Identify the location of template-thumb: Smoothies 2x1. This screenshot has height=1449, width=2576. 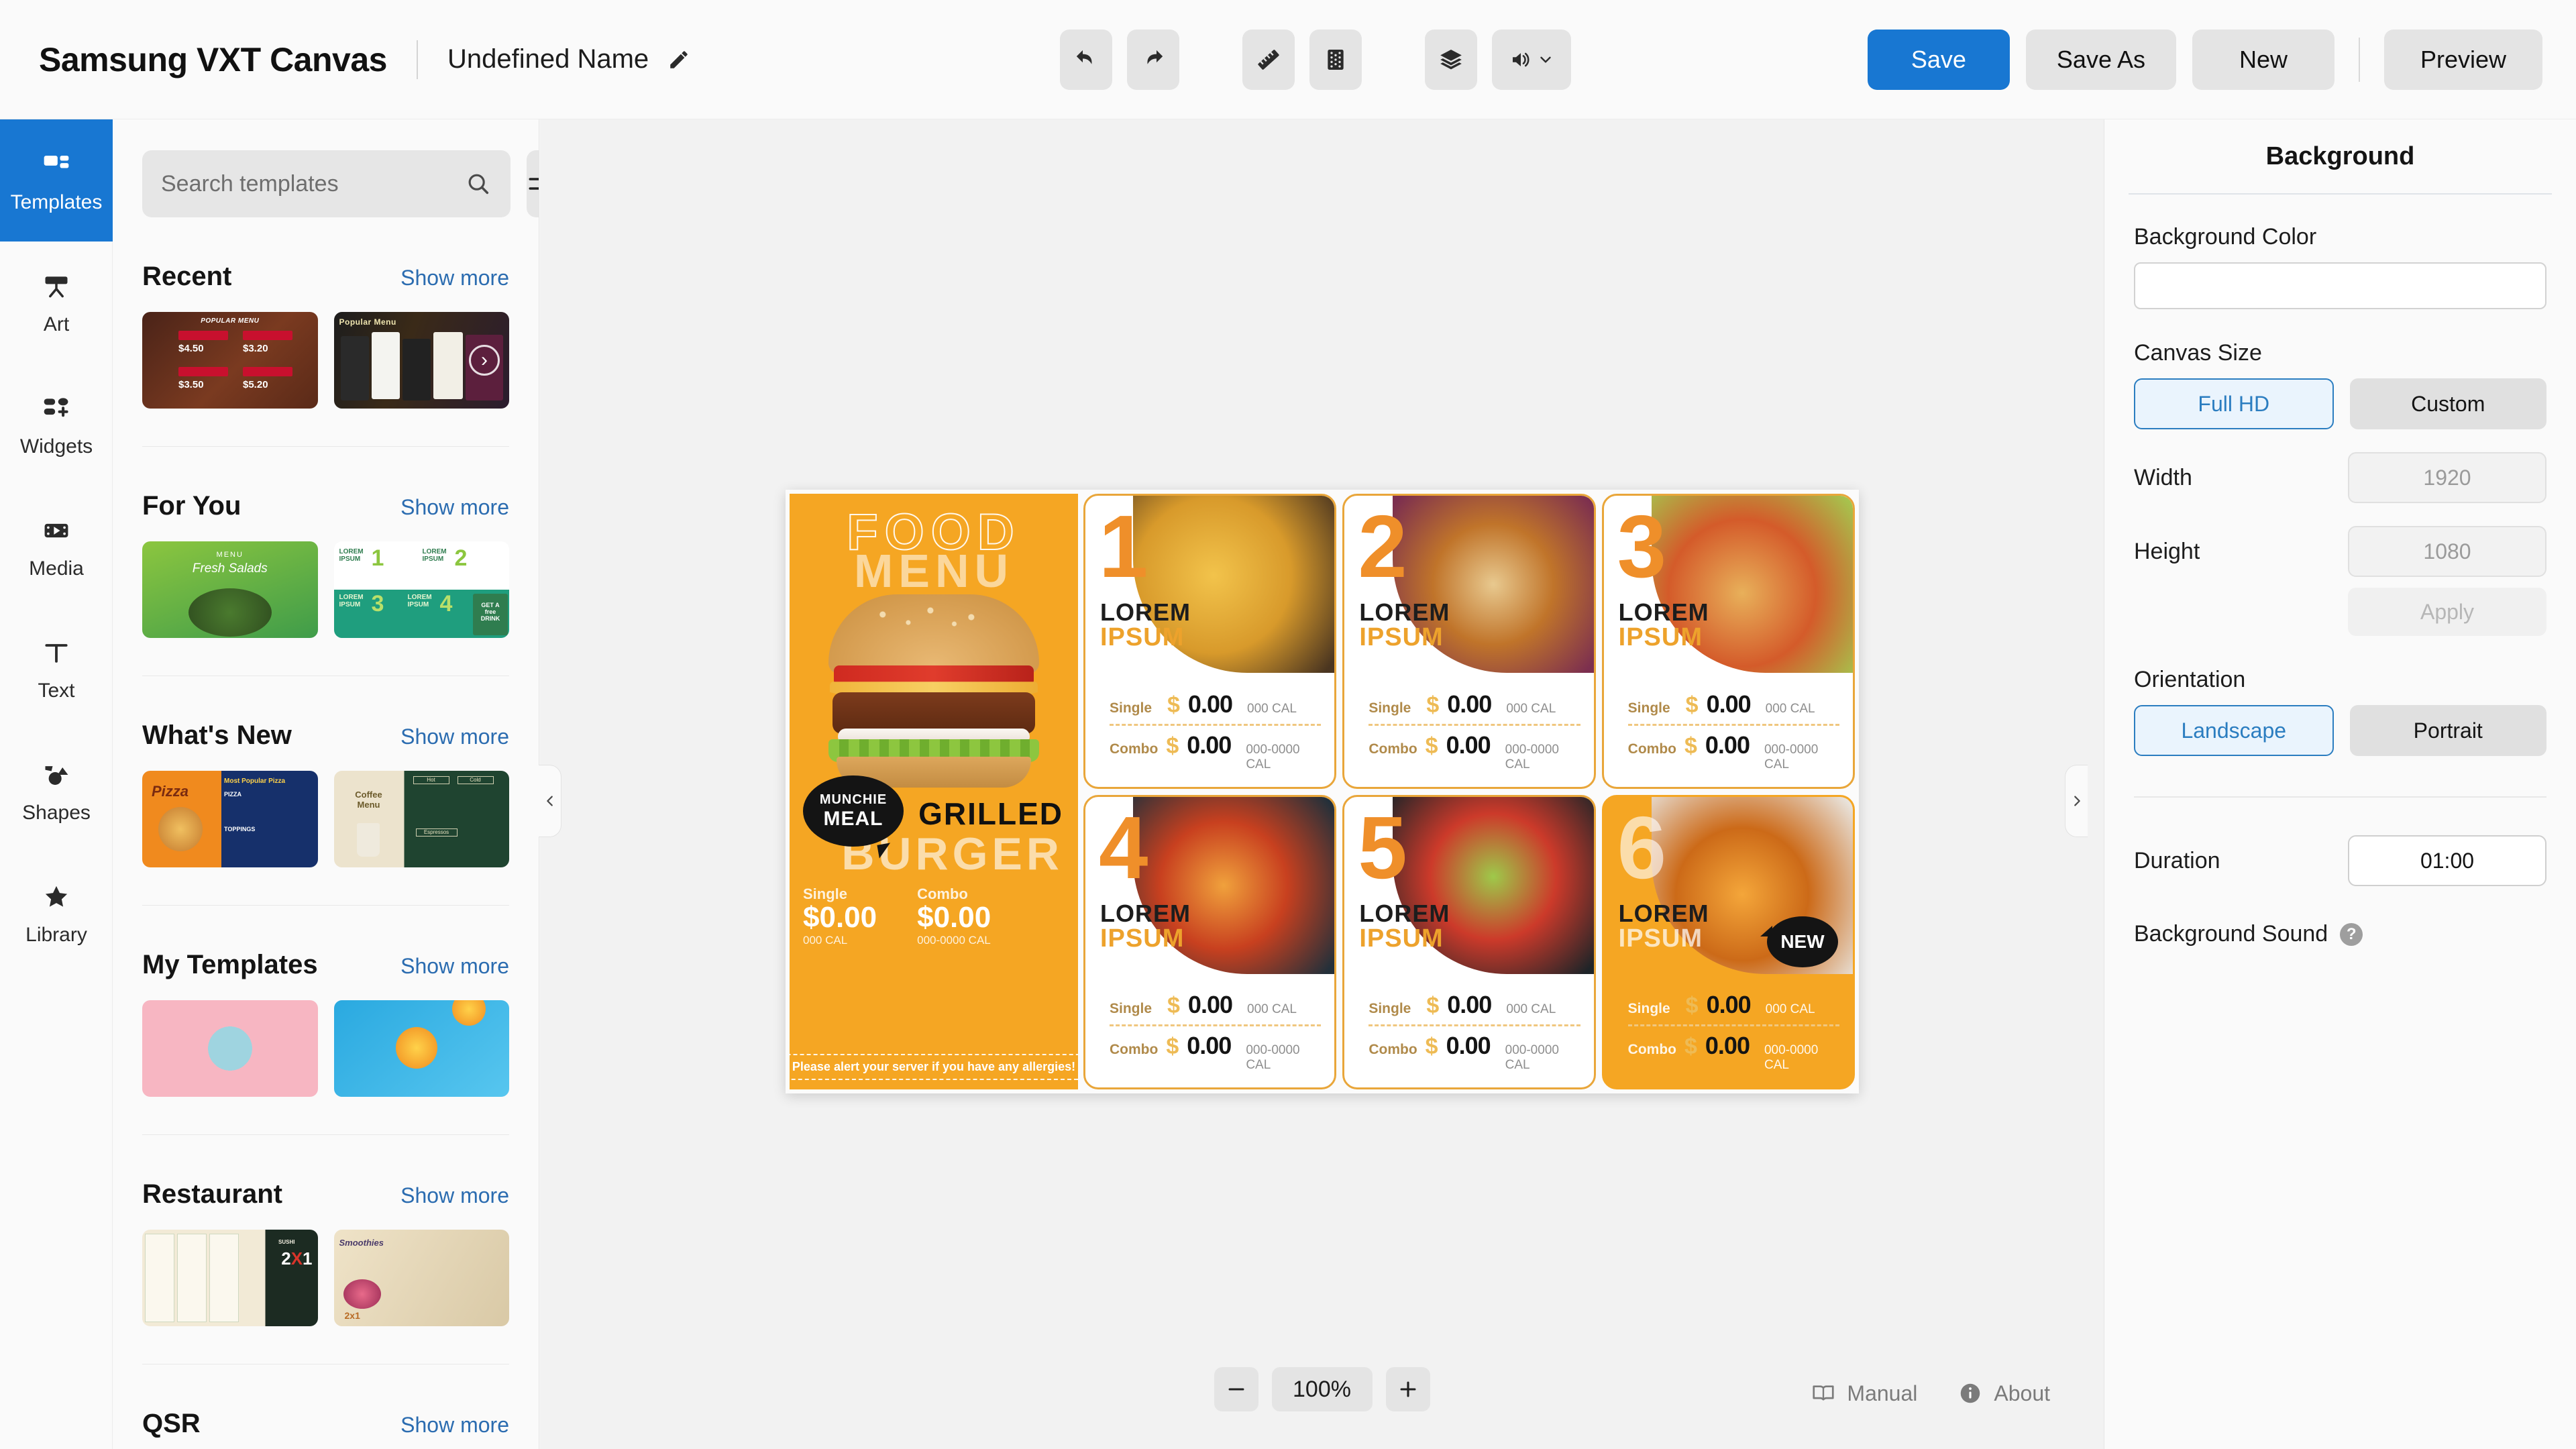
(421, 1278).